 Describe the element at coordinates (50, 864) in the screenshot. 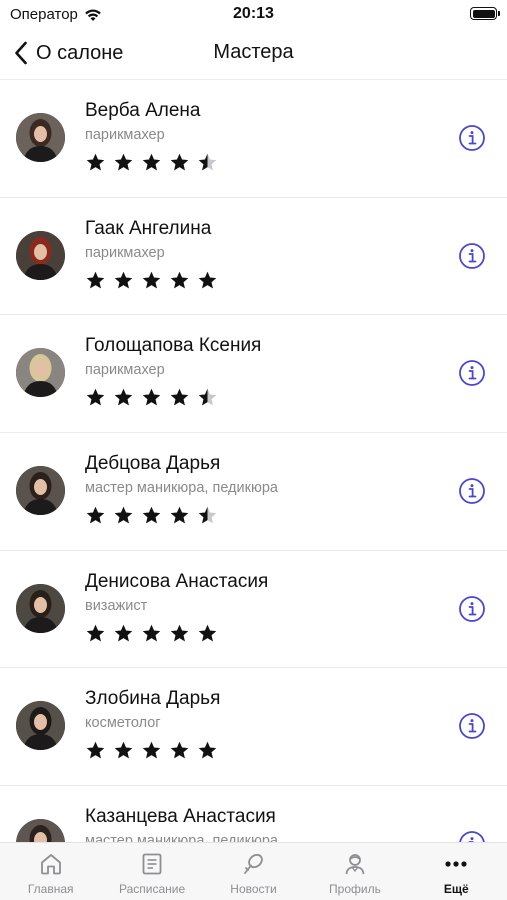

I see `home-icon` at that location.